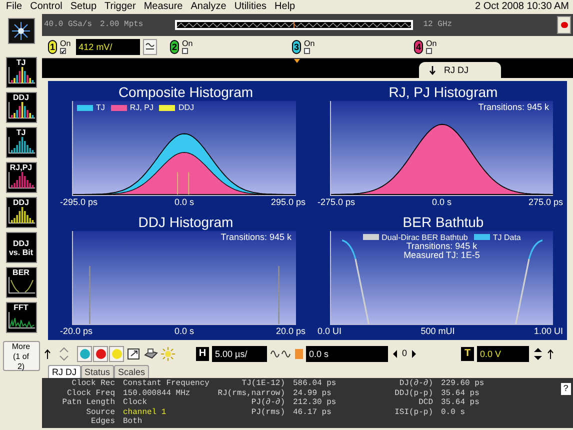 This screenshot has height=430, width=573. Describe the element at coordinates (149, 47) in the screenshot. I see `coupling-icon` at that location.